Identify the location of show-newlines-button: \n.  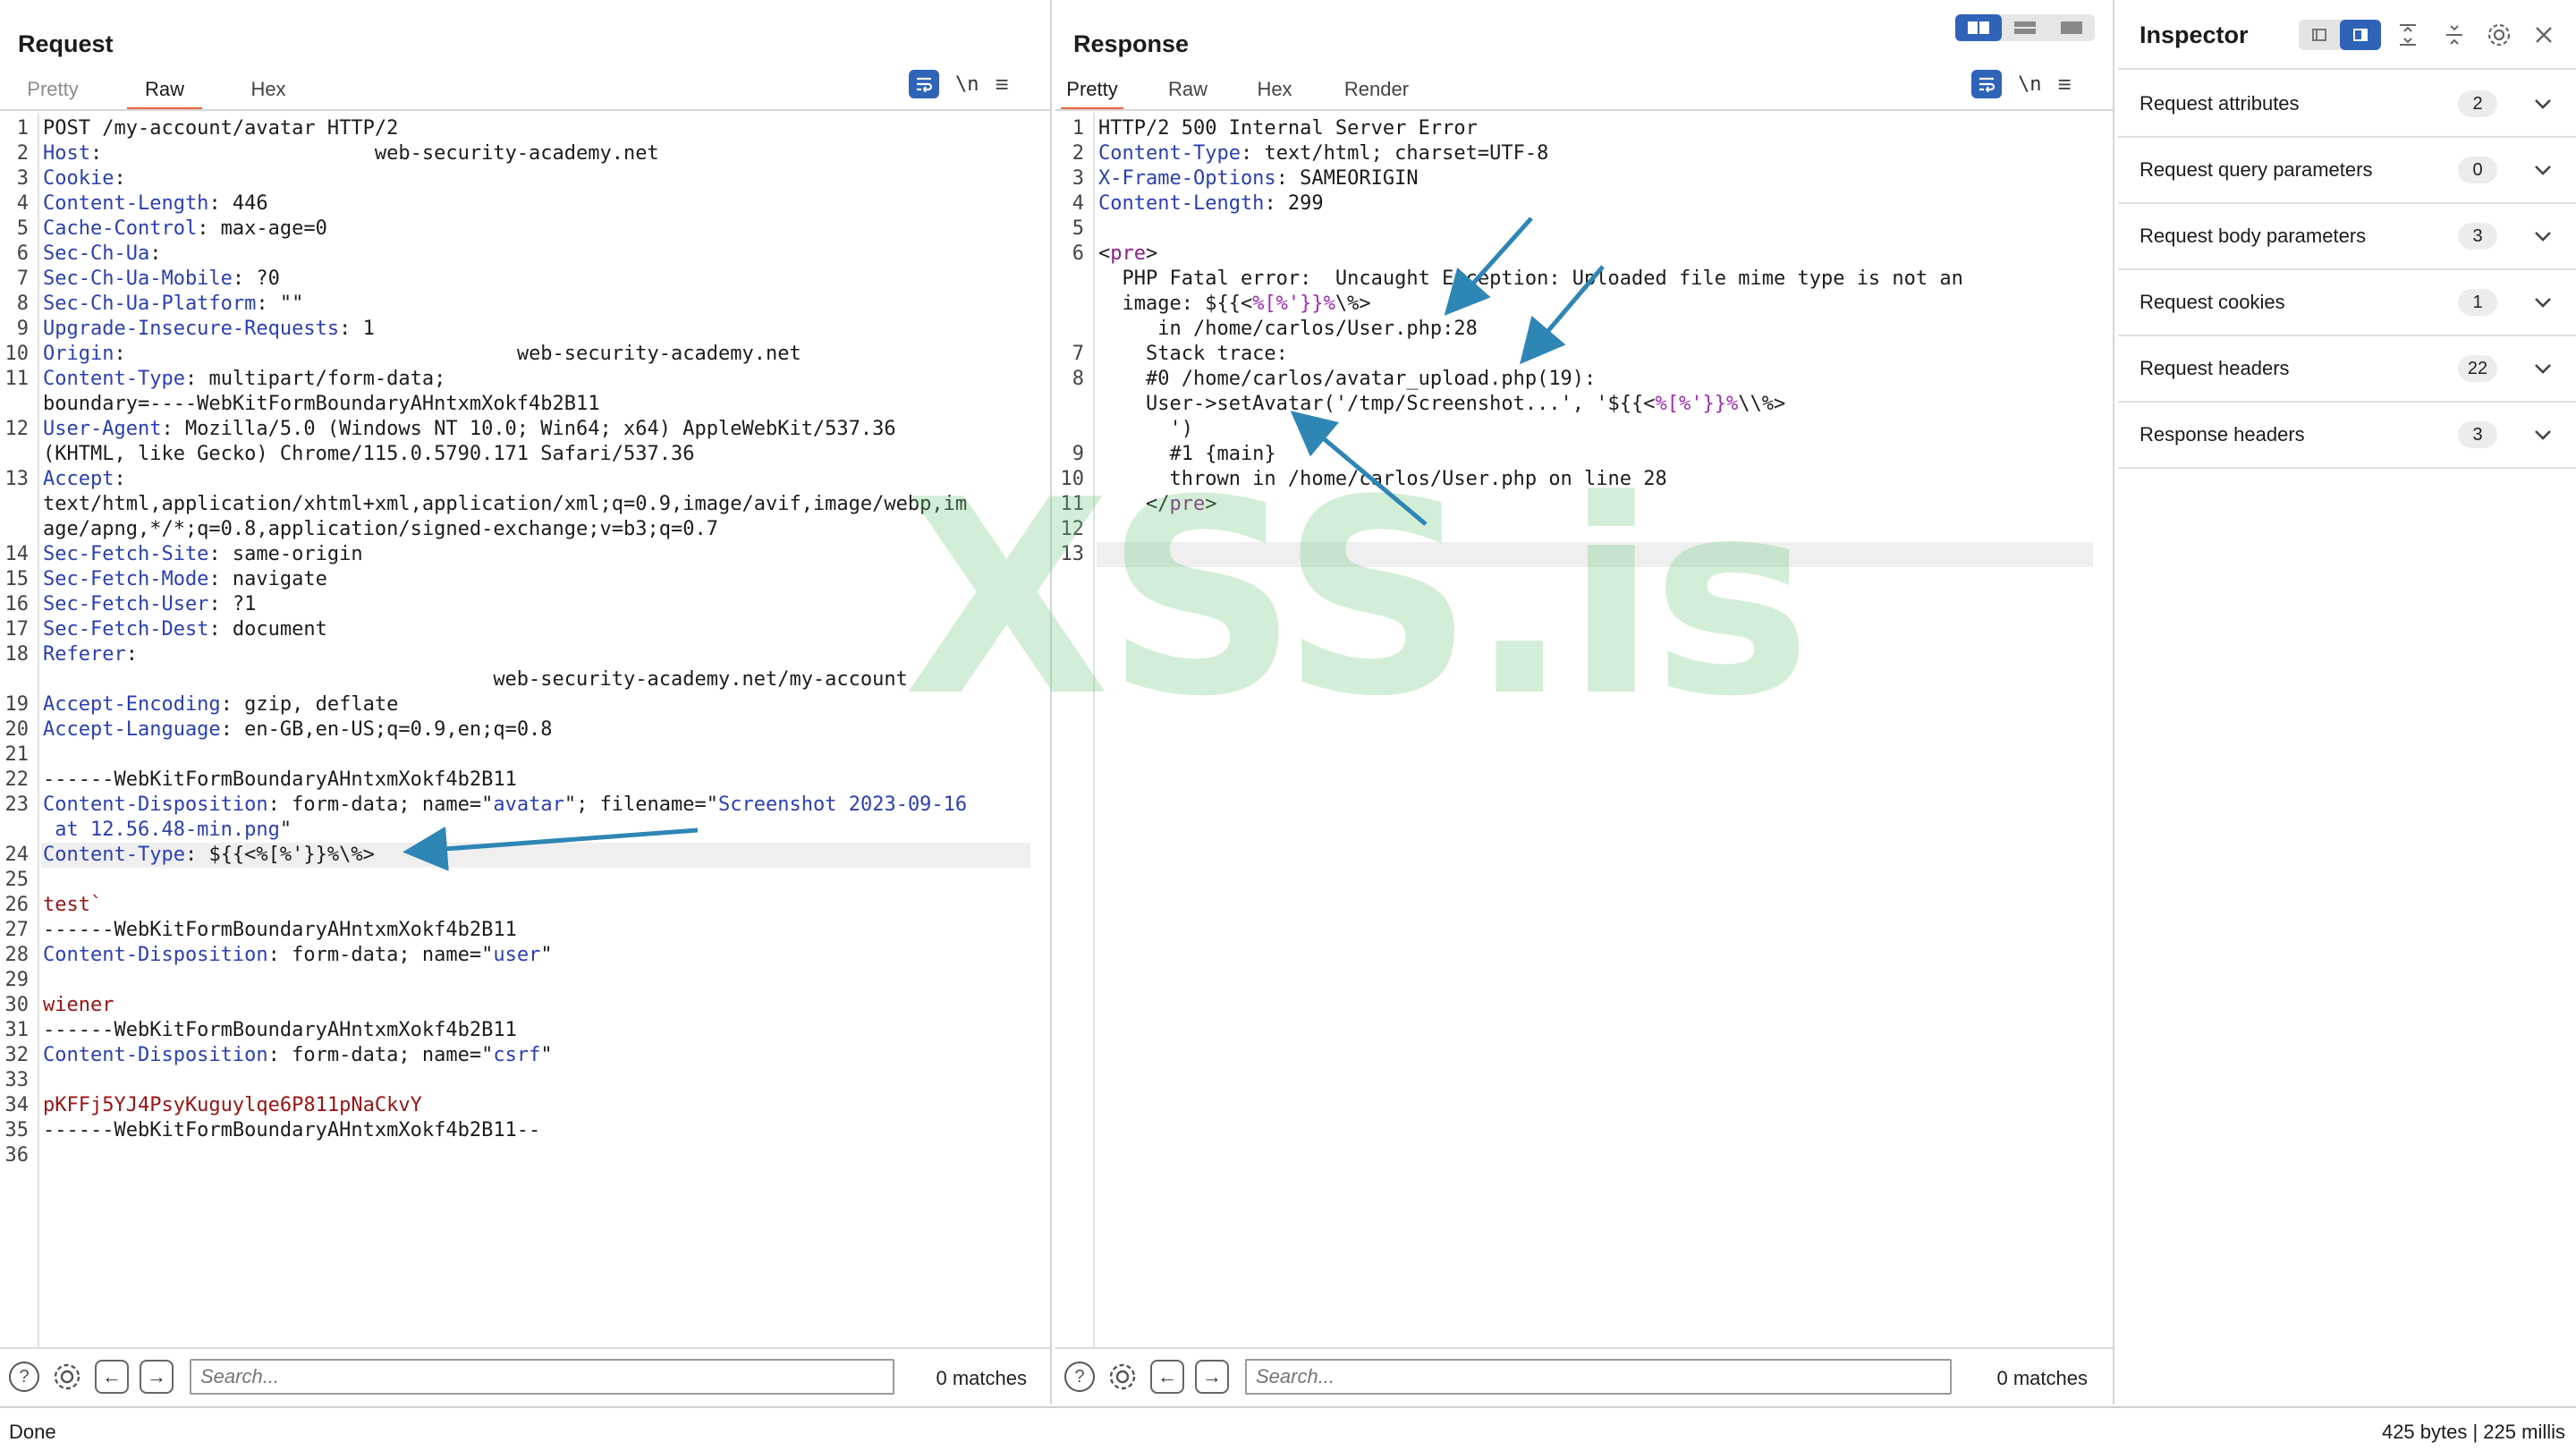
(2030, 84).